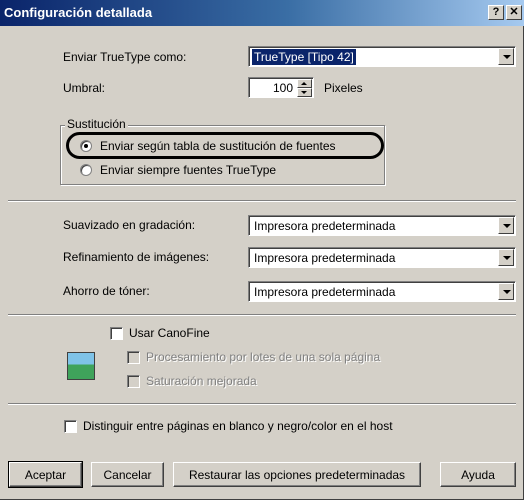  I want to click on canofine-label: Usar CanoFine, so click(169, 333).